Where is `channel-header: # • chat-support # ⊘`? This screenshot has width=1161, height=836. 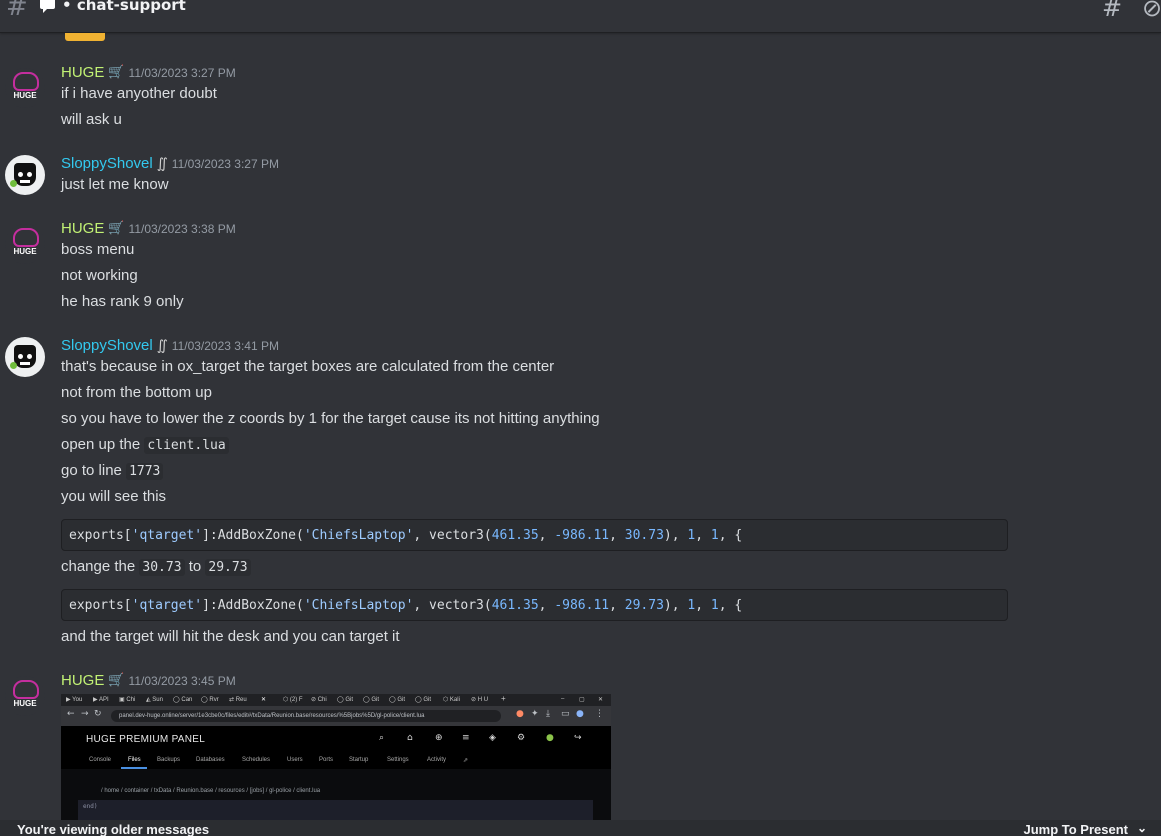
channel-header: # • chat-support # ⊘ is located at coordinates (580, 16).